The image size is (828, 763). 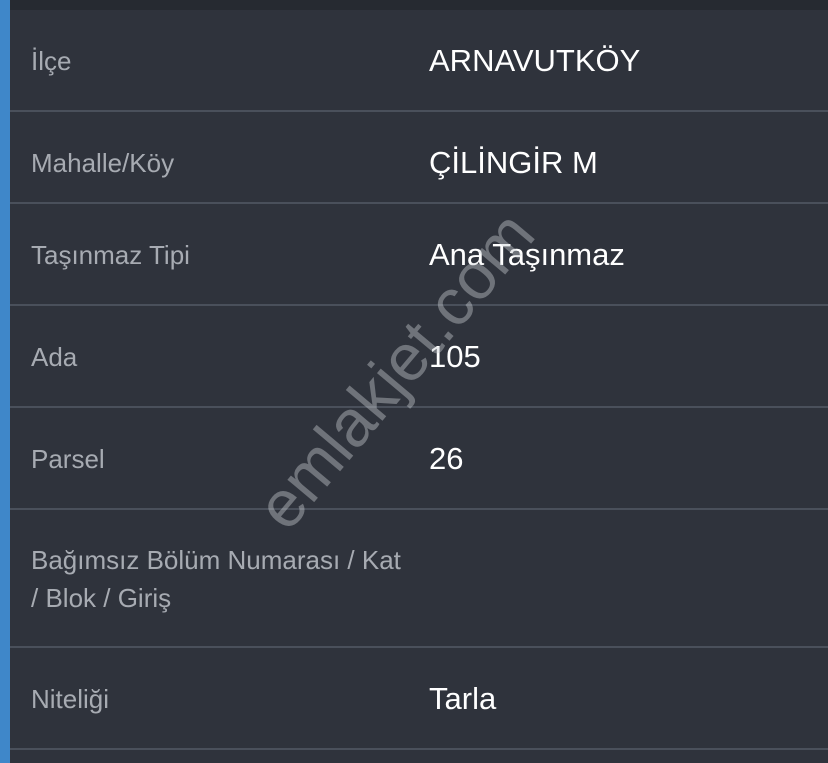 I want to click on label-mahalle: Mahalle/Köy, so click(x=103, y=163).